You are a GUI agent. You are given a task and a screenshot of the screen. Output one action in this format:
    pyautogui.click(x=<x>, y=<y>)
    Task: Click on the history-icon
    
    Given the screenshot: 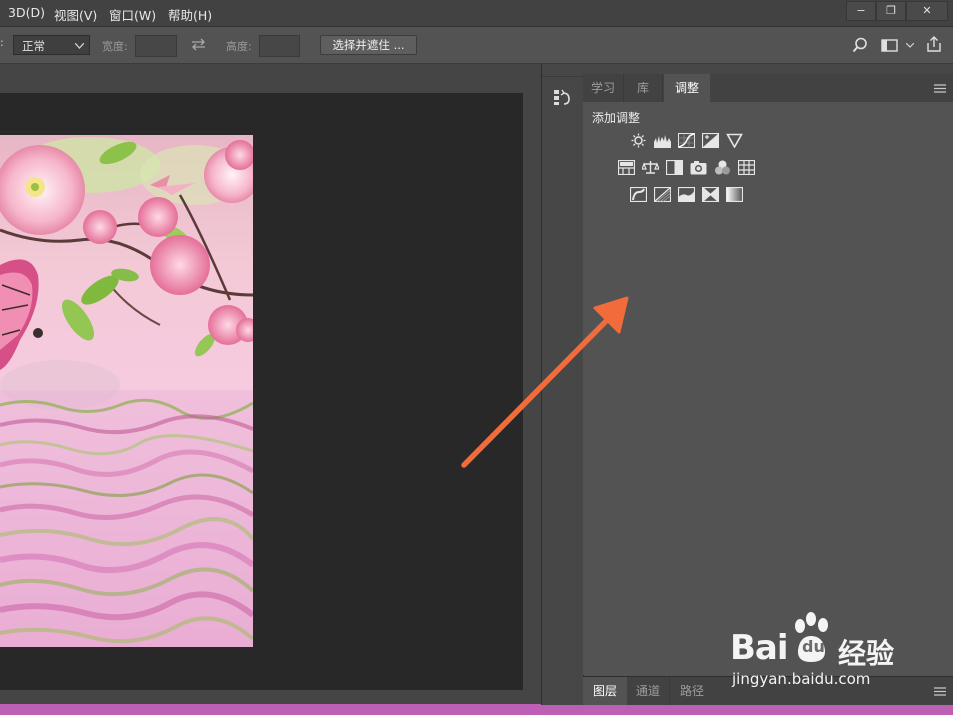 What is the action you would take?
    pyautogui.click(x=562, y=97)
    